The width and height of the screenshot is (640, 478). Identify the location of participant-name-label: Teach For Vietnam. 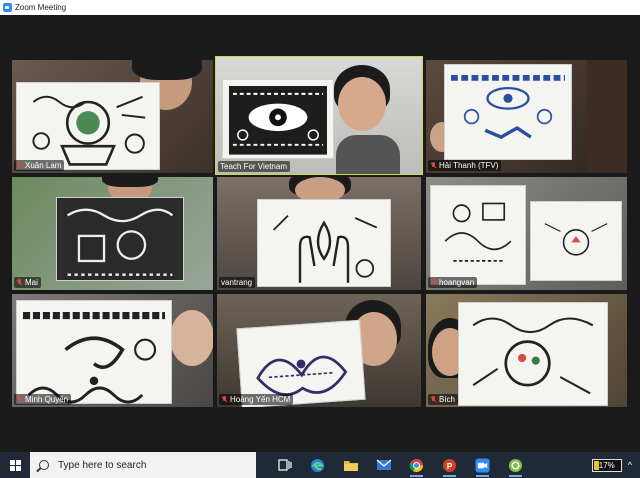
(254, 166).